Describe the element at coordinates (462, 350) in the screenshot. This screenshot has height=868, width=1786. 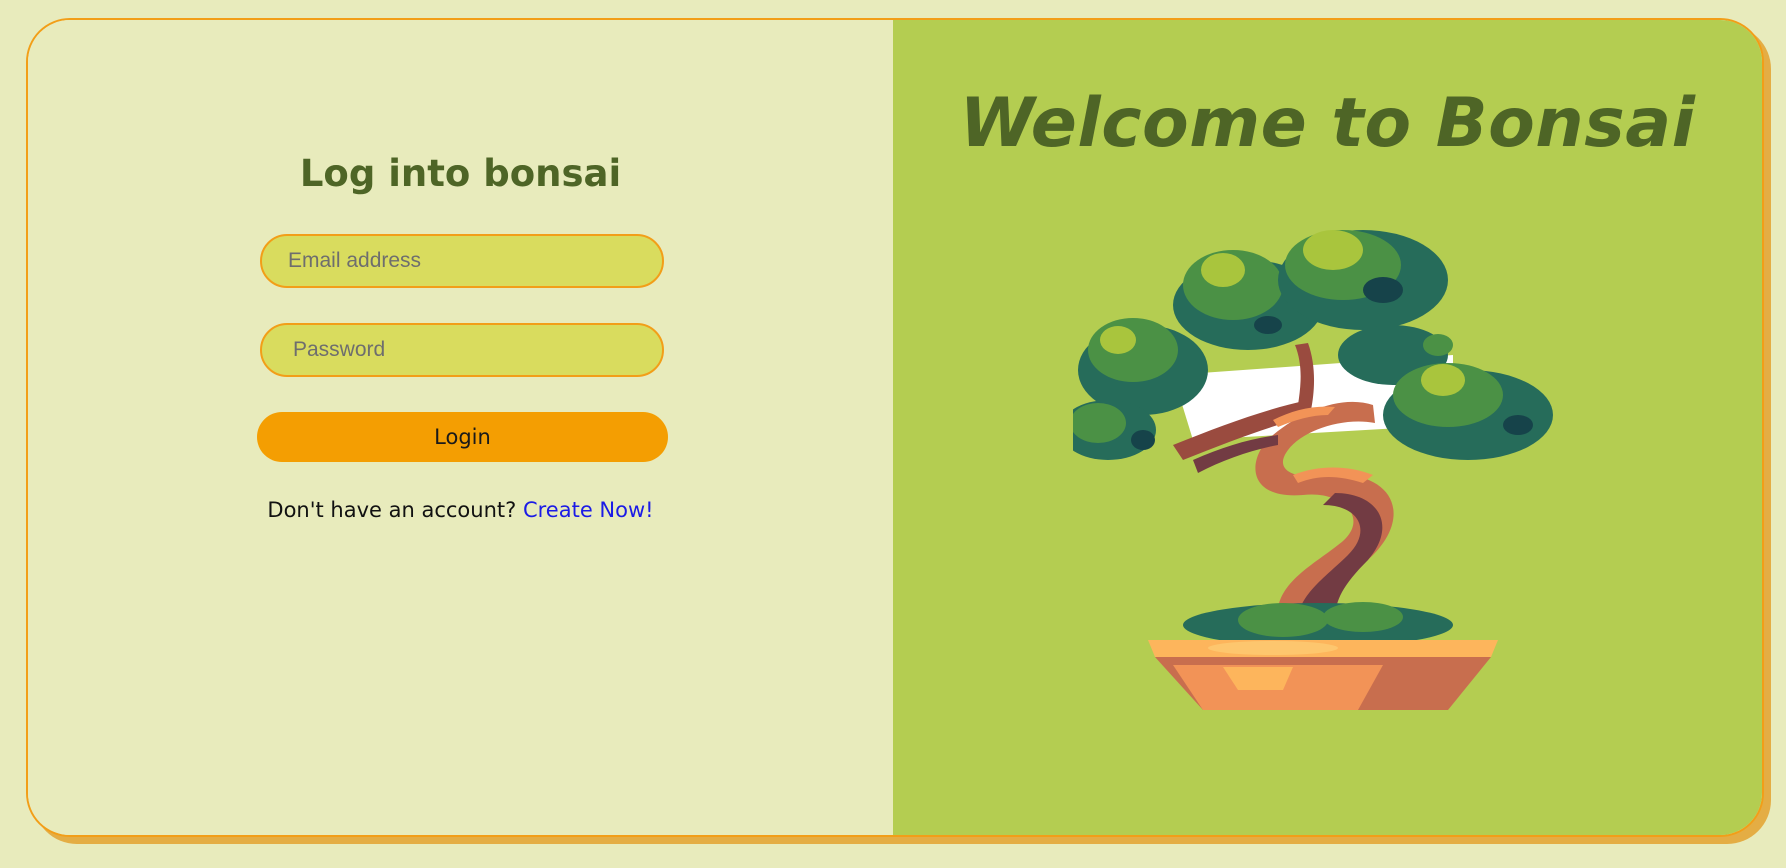
I see `password-input` at that location.